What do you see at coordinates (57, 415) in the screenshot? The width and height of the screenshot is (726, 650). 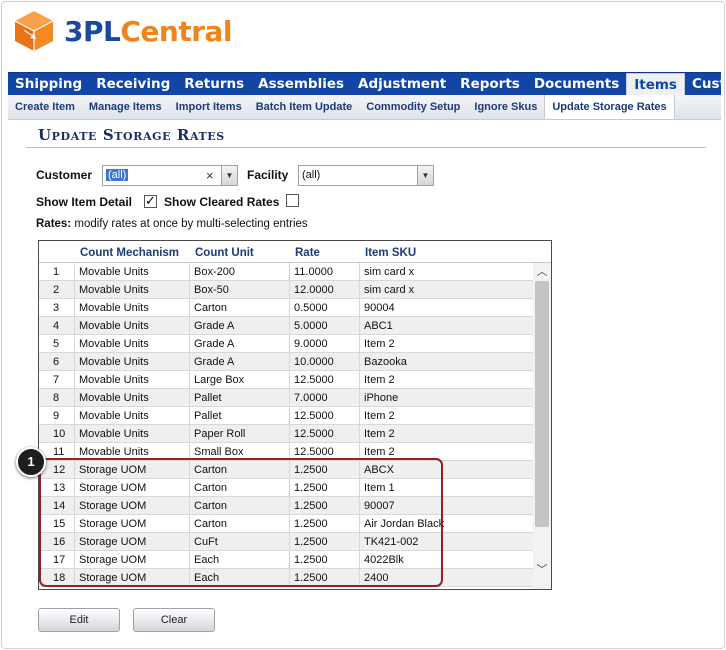 I see `table-cell: 9` at bounding box center [57, 415].